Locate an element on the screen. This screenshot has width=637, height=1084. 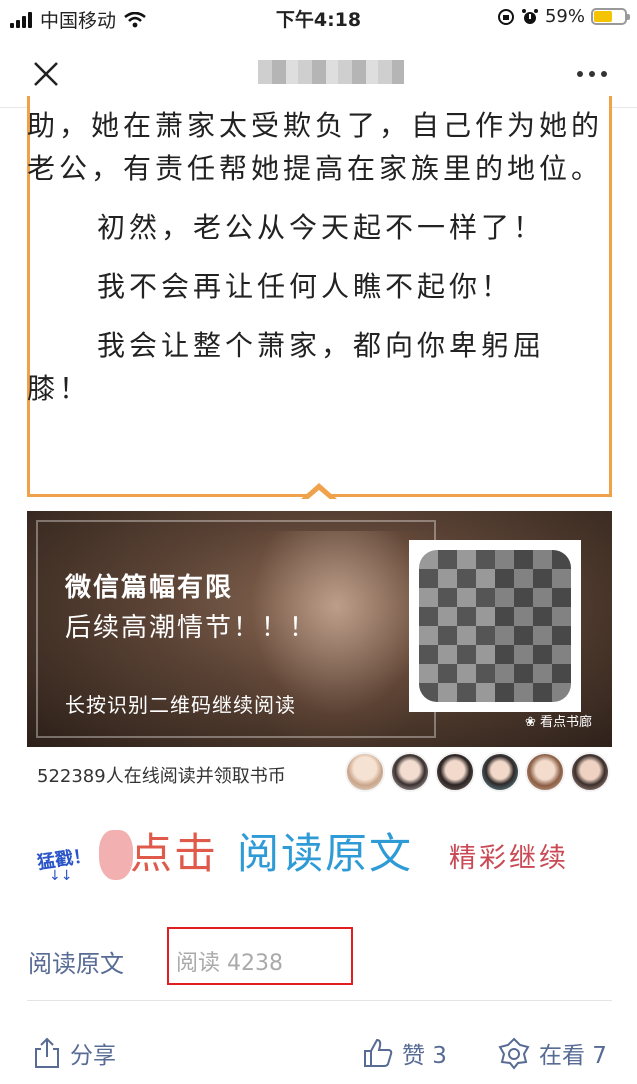
thumbs-up-icon is located at coordinates (378, 1052).